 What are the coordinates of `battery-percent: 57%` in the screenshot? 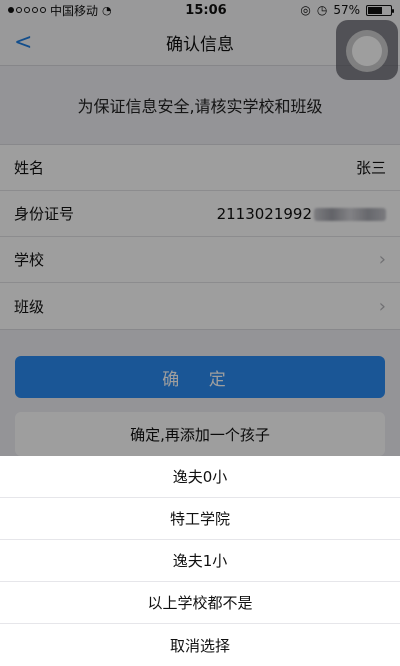 It's located at (346, 10).